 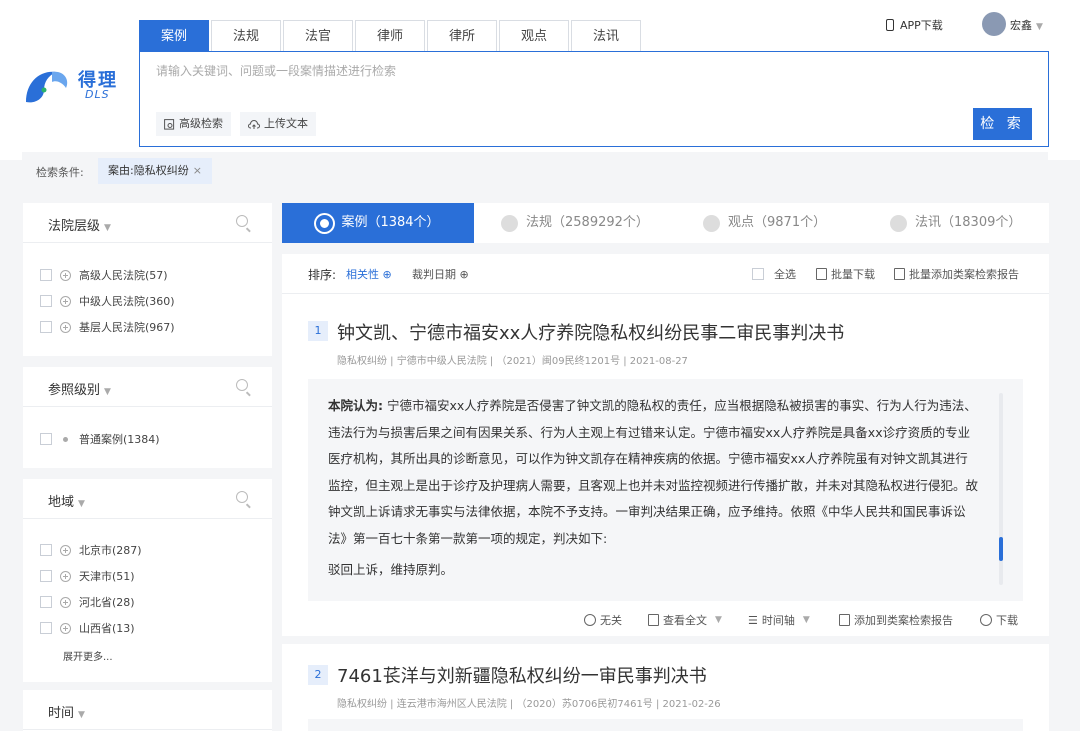 I want to click on result-tab-news: 法讯（18309个）, so click(x=955, y=223).